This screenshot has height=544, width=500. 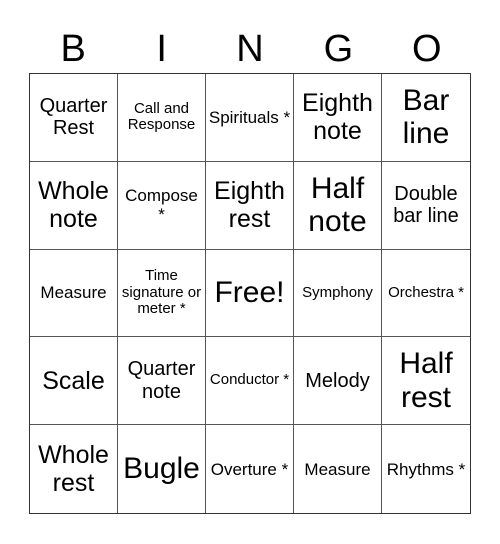 I want to click on bingo-cell: Half rest, so click(x=426, y=381).